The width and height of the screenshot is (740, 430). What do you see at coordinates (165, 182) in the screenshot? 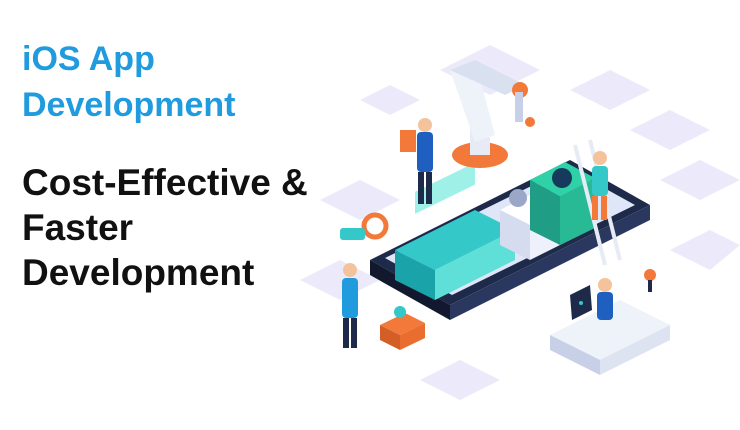
I see `subheading-line-1: Cost-Effective &` at bounding box center [165, 182].